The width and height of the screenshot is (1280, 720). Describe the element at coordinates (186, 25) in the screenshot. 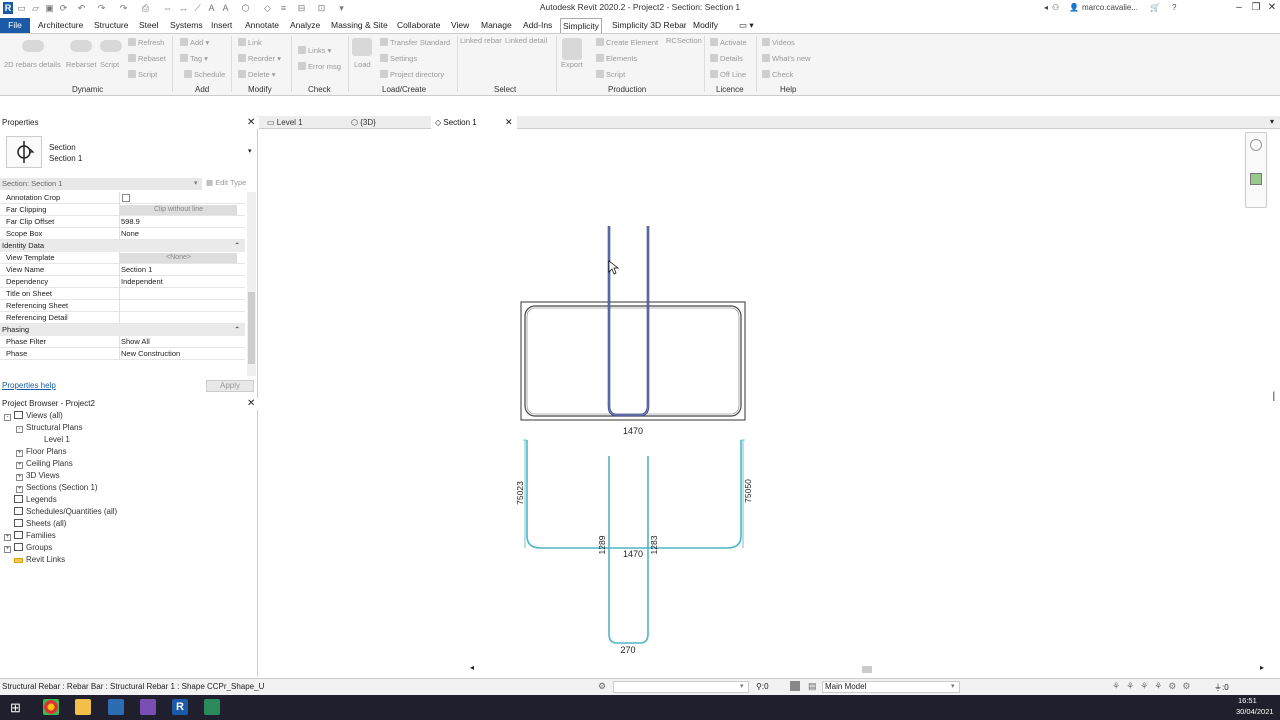

I see `tab-systems: Systems` at that location.